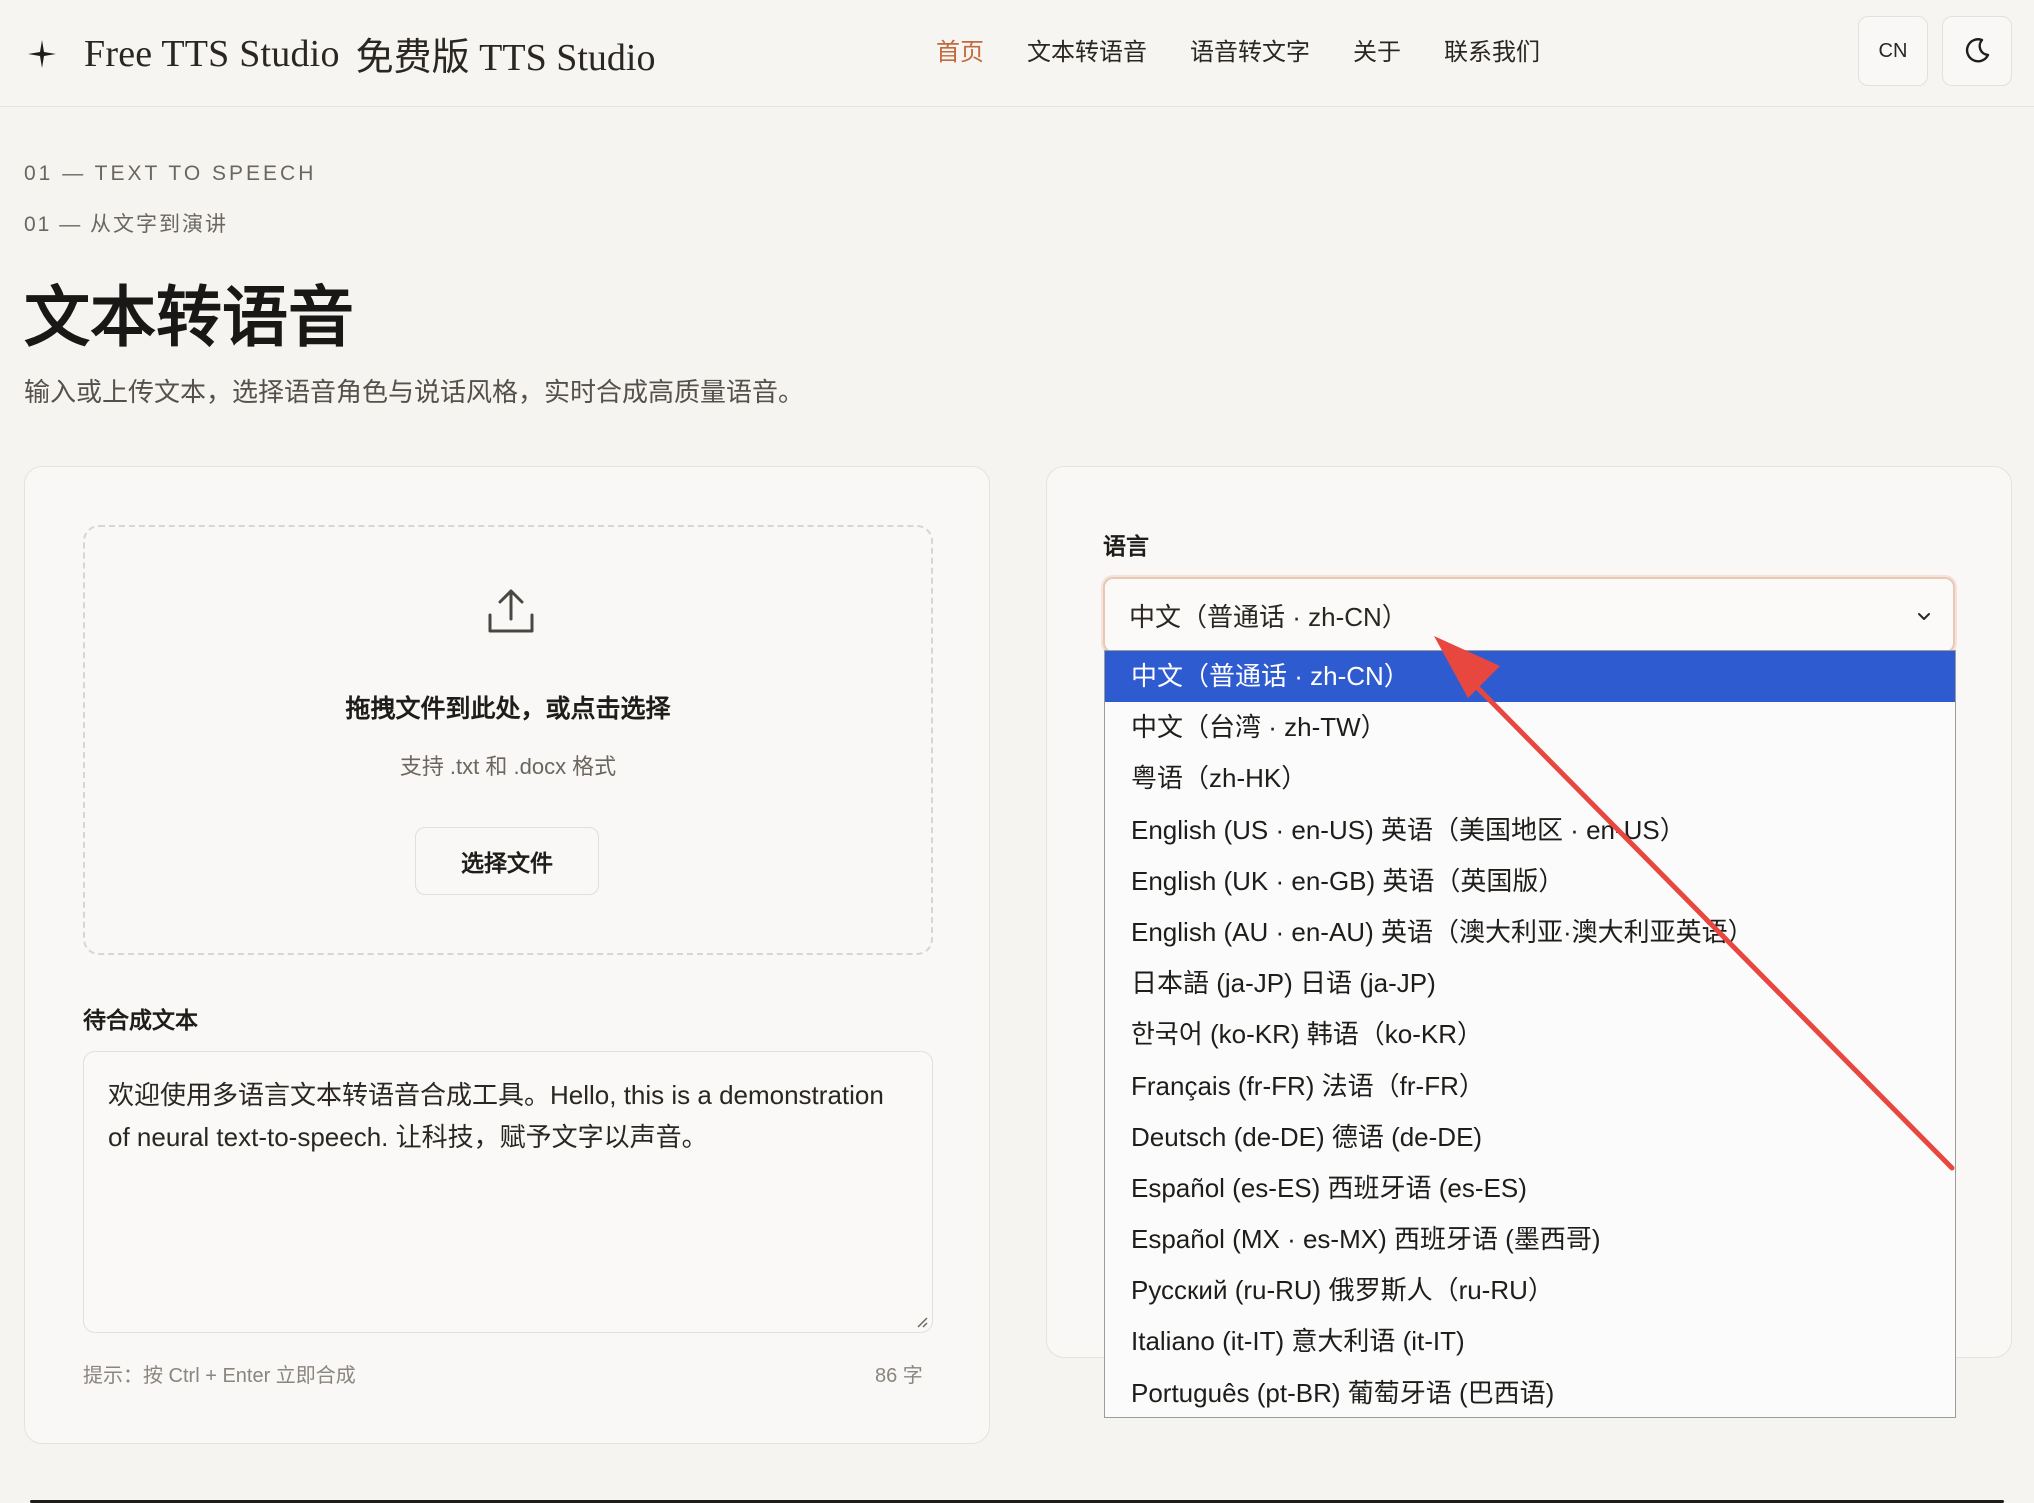 The image size is (2034, 1503). I want to click on language-option: 粤语（zh-HK）, so click(1530, 778).